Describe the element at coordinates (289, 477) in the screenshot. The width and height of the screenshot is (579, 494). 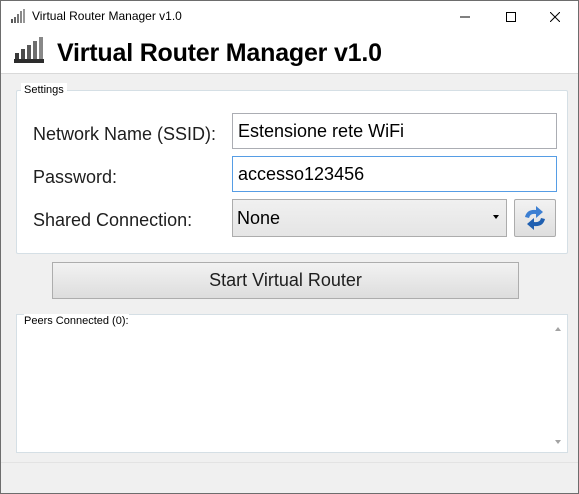
I see `status-bar` at that location.